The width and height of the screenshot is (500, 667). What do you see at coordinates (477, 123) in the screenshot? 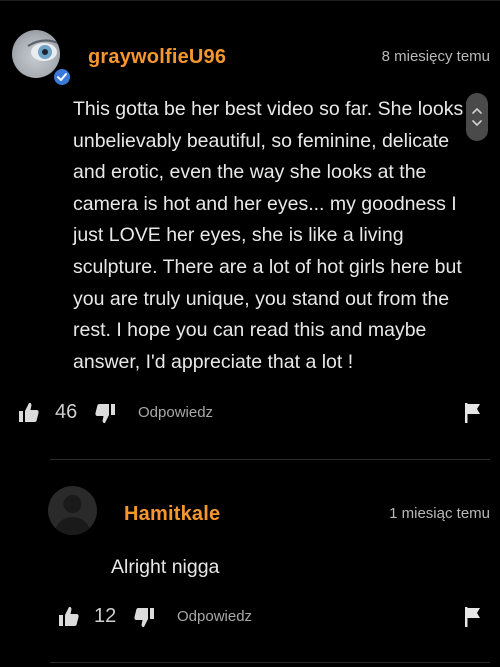
I see `chevron-down-icon` at bounding box center [477, 123].